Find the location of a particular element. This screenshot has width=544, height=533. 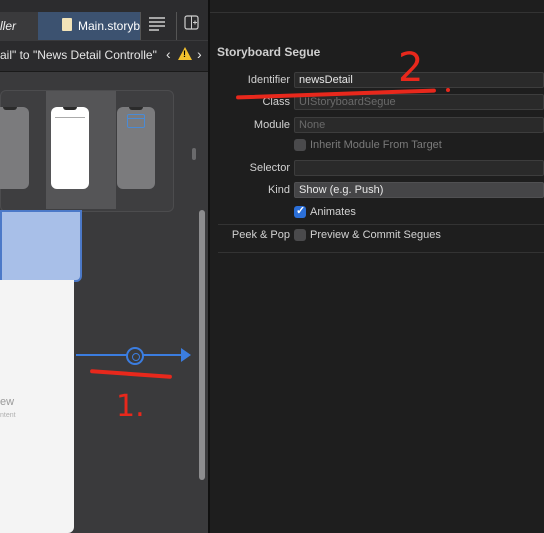

scroll-marker is located at coordinates (194, 154).